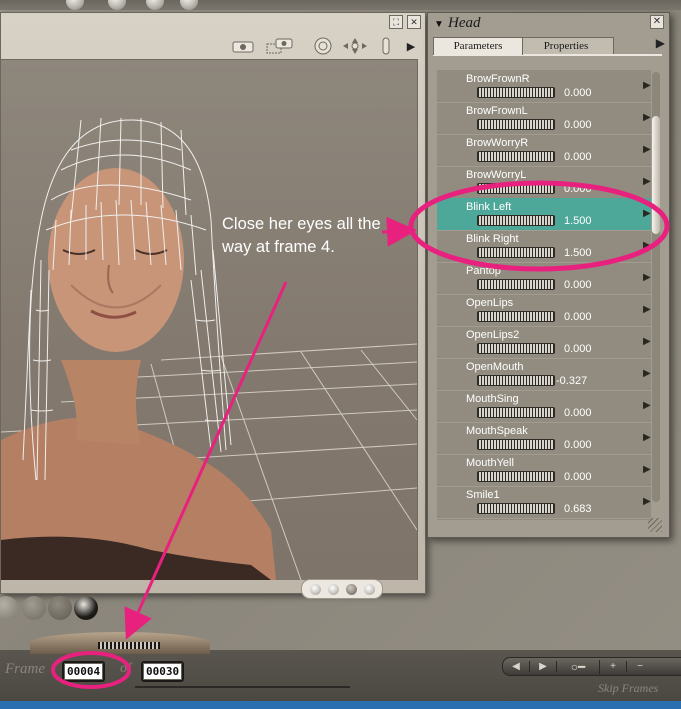 This screenshot has width=681, height=709. What do you see at coordinates (355, 46) in the screenshot?
I see `move-cross-icon` at bounding box center [355, 46].